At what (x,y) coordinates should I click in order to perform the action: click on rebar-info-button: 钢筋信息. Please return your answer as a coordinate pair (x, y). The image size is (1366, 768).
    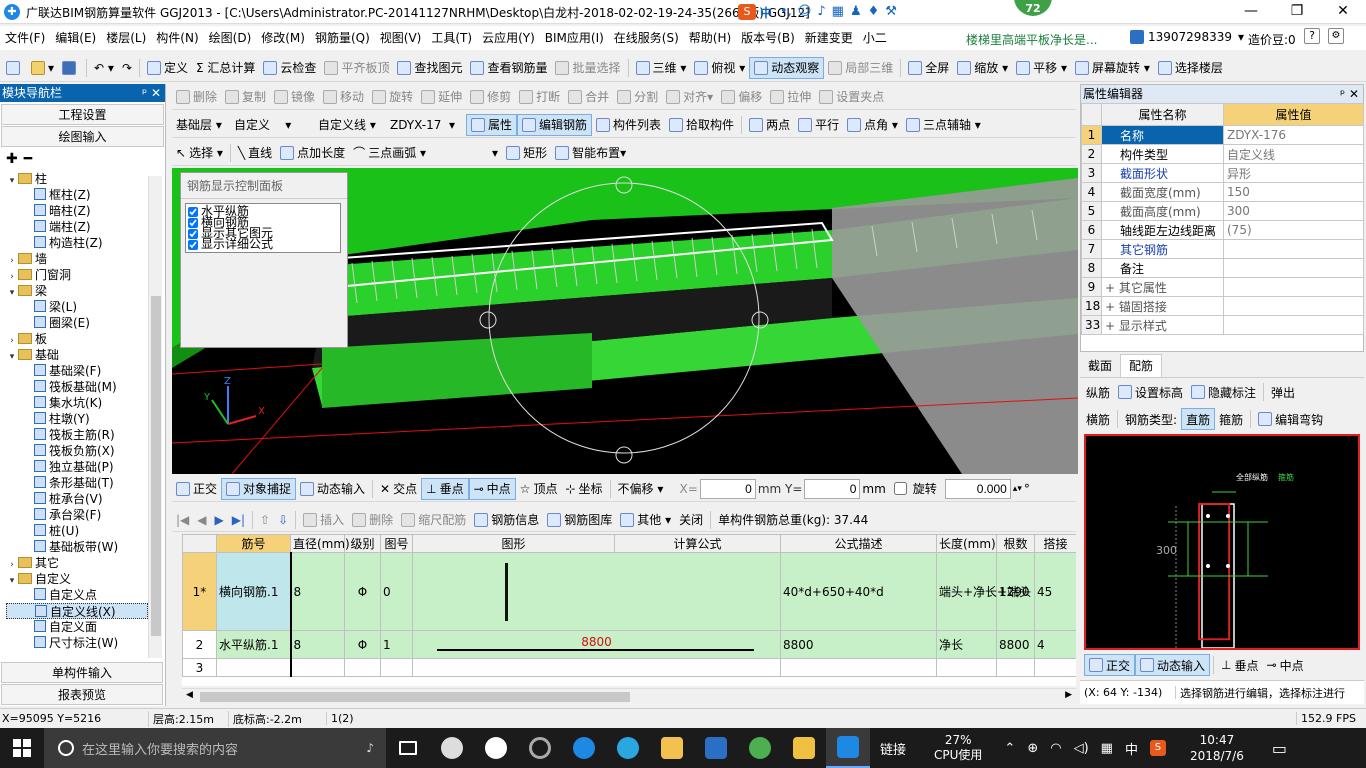
    Looking at the image, I should click on (506, 520).